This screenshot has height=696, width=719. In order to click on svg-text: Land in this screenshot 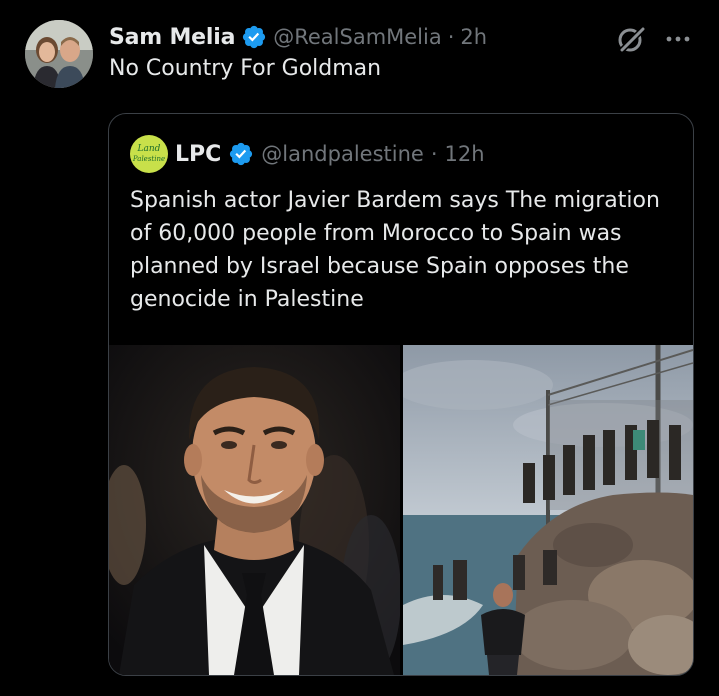, I will do `click(149, 149)`.